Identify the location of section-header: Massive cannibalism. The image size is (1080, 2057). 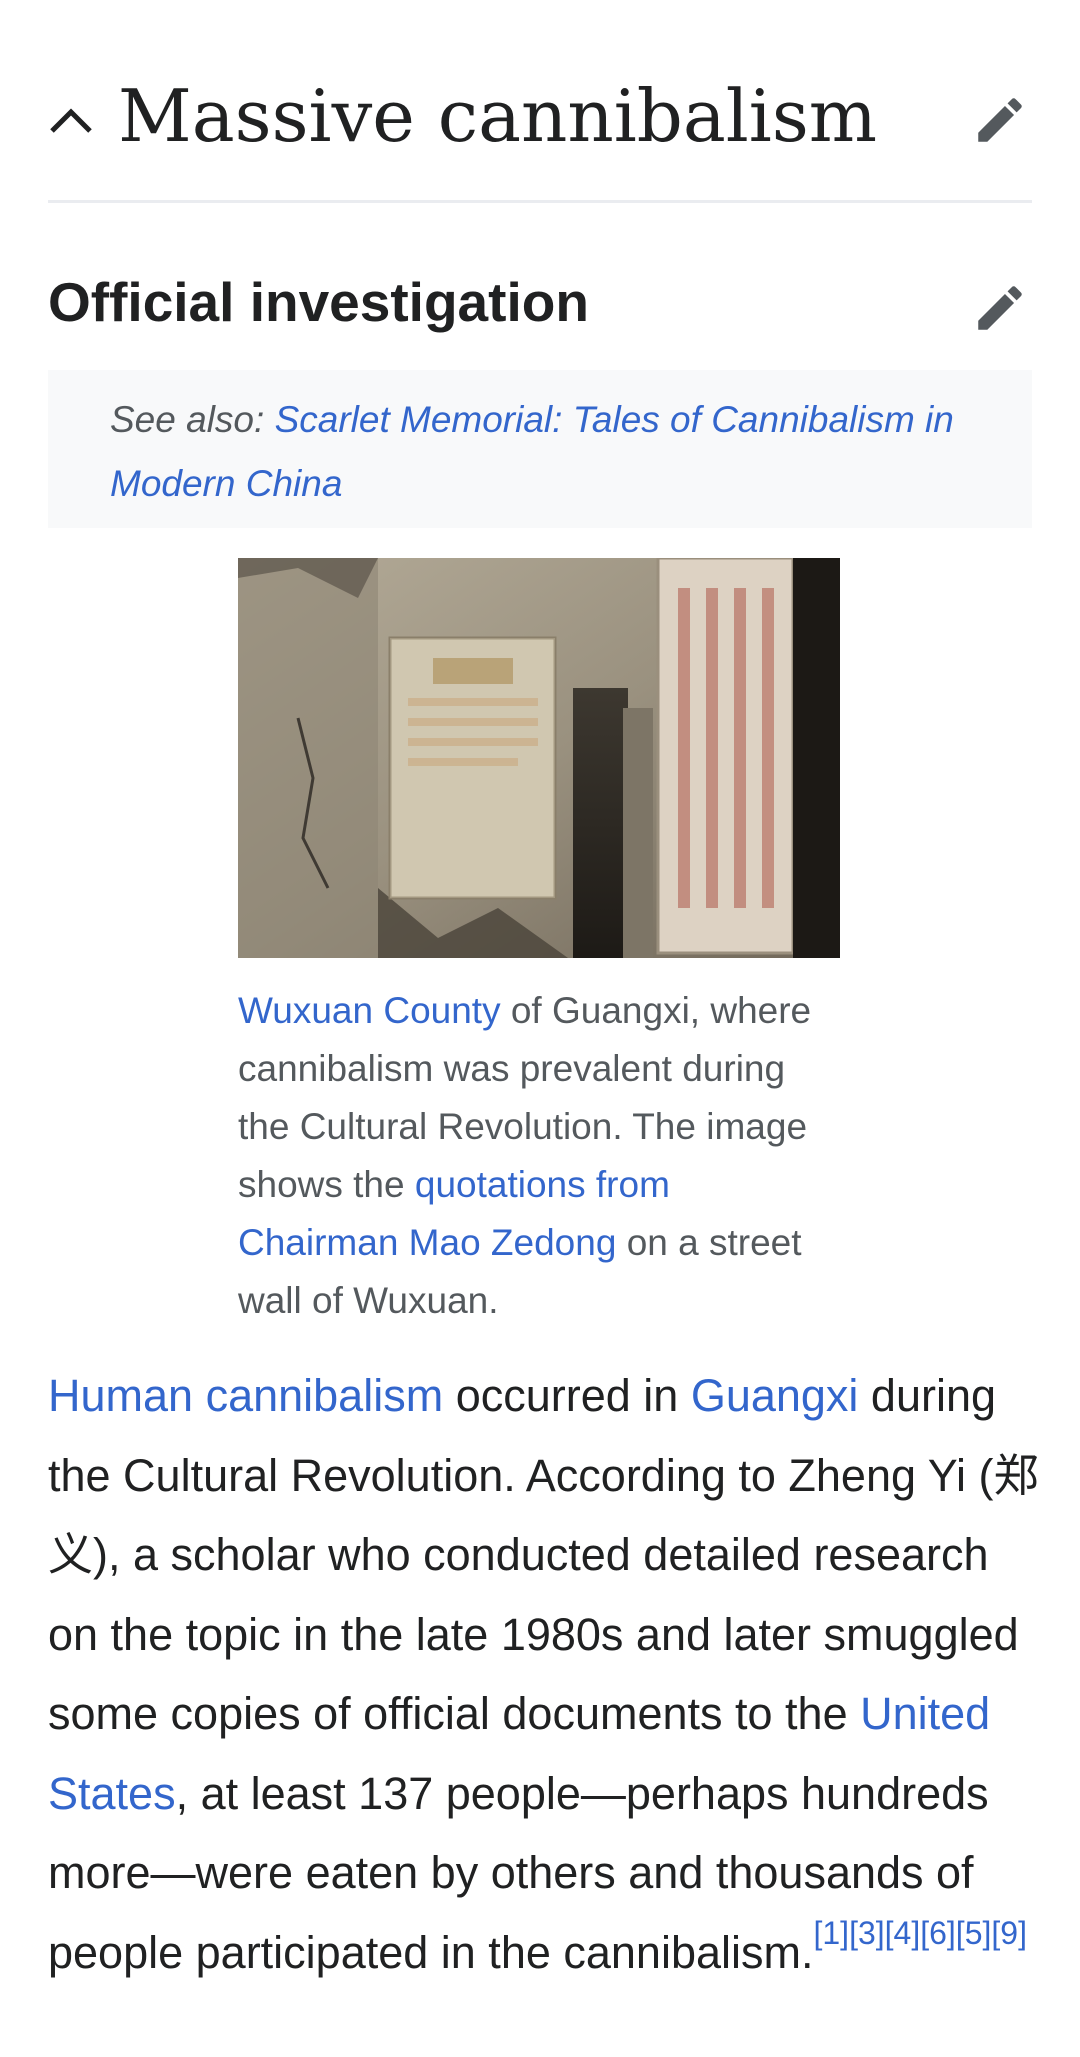
(540, 131).